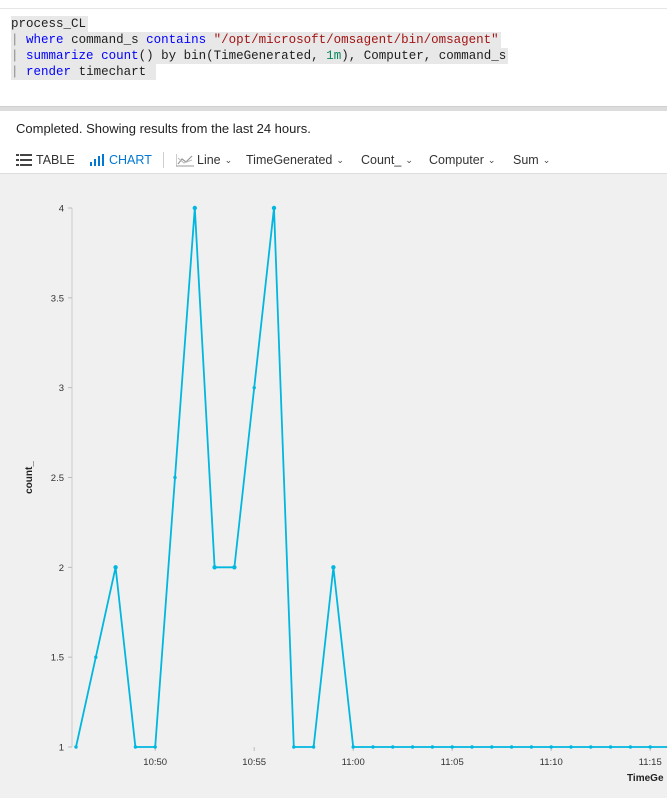 Image resolution: width=667 pixels, height=803 pixels. I want to click on x-tick-label: 11:10, so click(551, 762).